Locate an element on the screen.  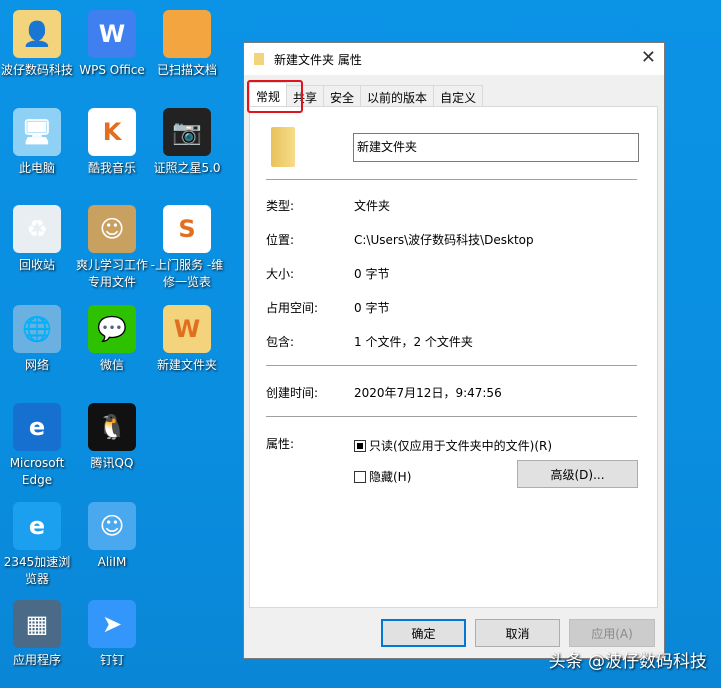
spreadsheet-icon: S is located at coordinates (187, 229).